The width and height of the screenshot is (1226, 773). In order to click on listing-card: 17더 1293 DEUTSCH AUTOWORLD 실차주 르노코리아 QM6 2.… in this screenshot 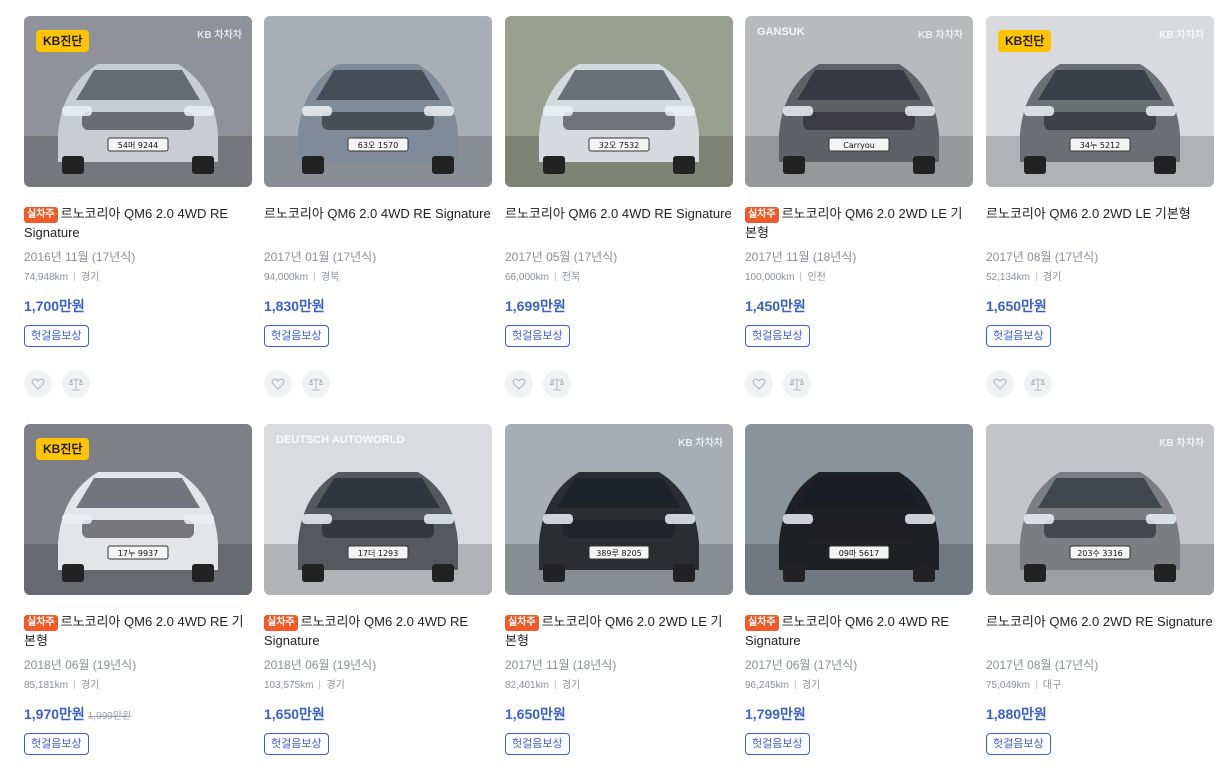, I will do `click(378, 598)`.